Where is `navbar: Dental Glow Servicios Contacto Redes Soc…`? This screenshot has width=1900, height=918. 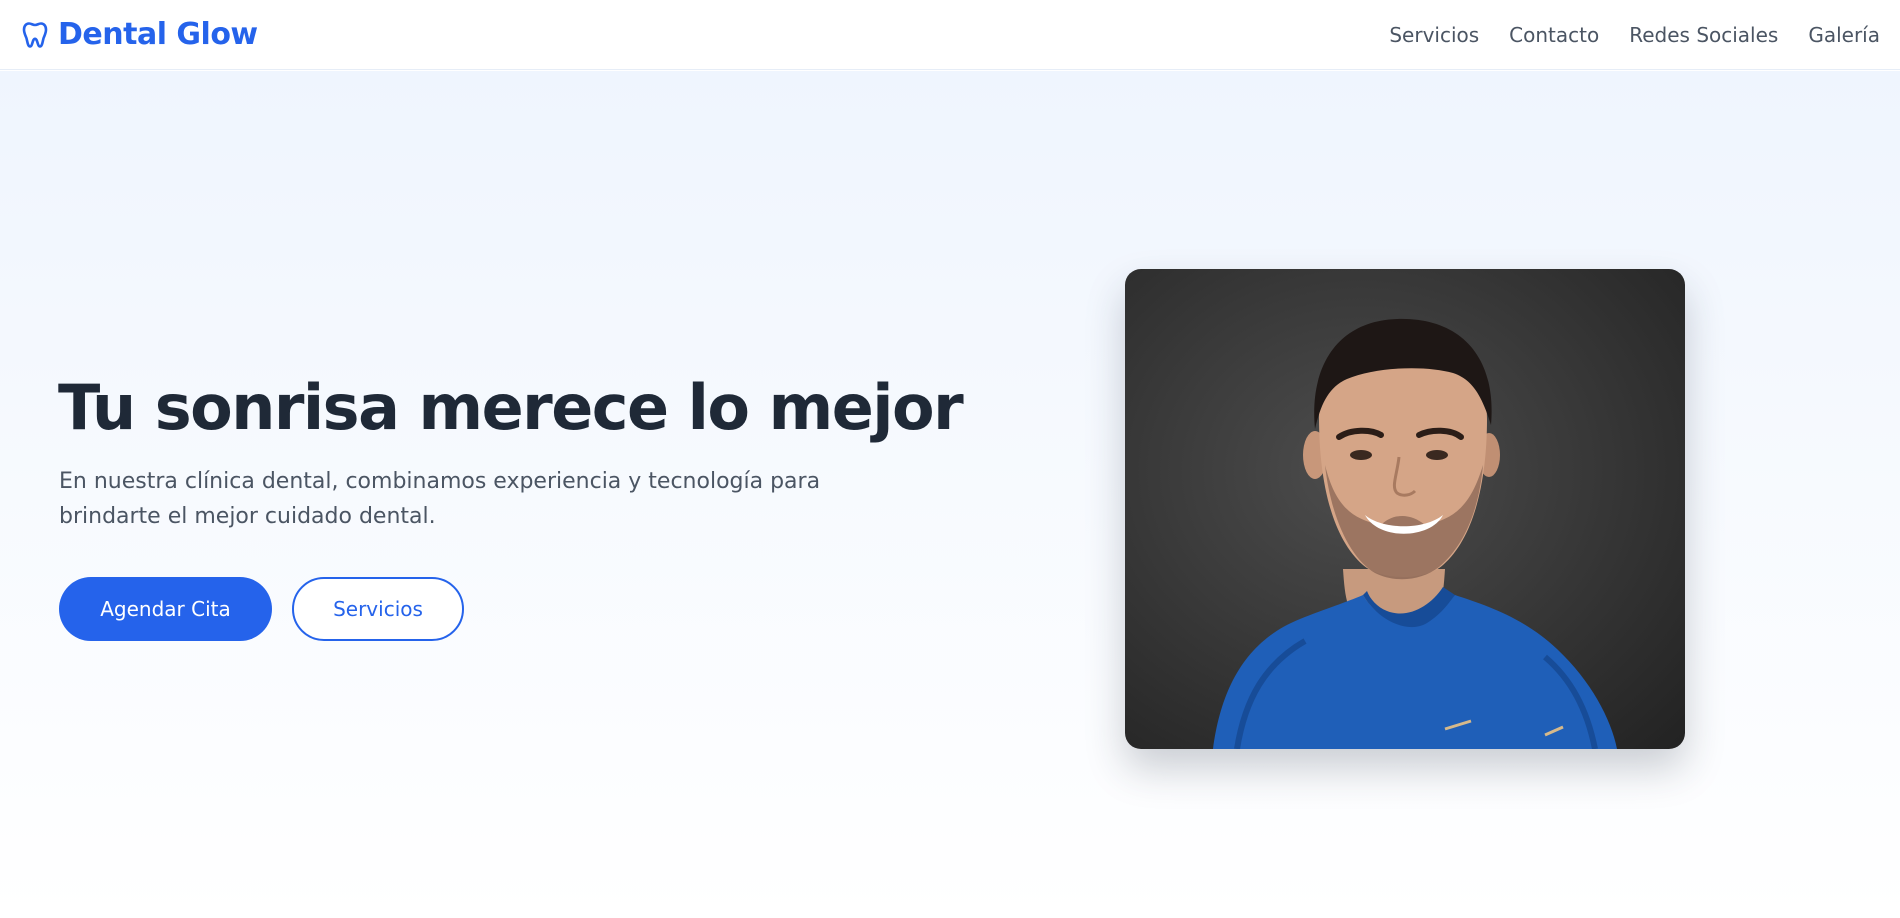
navbar: Dental Glow Servicios Contacto Redes Soc… is located at coordinates (950, 35).